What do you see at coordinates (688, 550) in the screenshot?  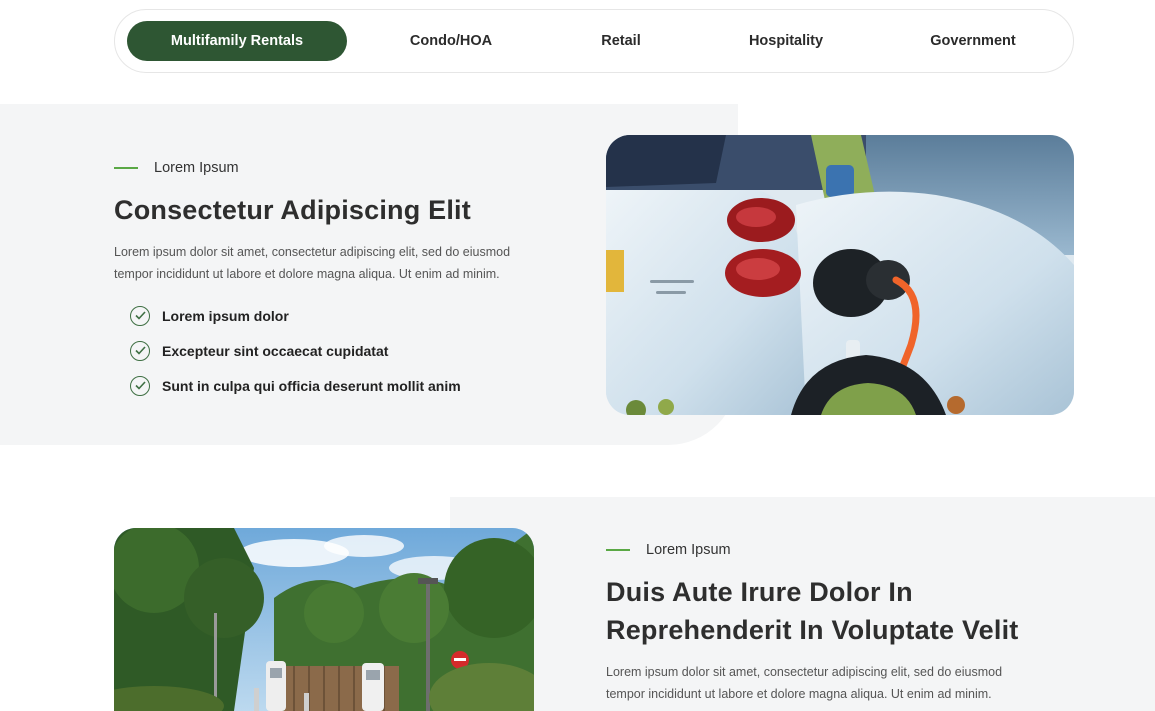 I see `section2-eyebrow-text: Lorem Ipsum` at bounding box center [688, 550].